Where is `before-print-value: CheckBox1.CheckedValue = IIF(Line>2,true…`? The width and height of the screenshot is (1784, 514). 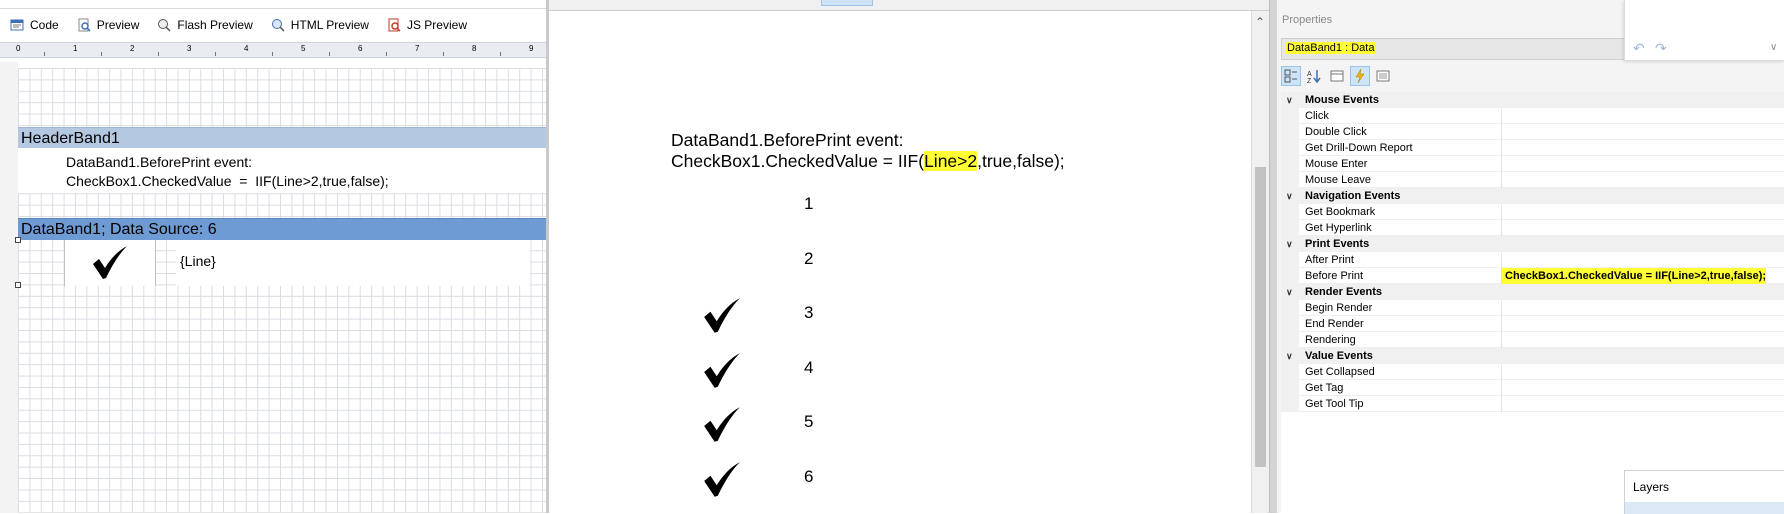 before-print-value: CheckBox1.CheckedValue = IIF(Line>2,true… is located at coordinates (1634, 276).